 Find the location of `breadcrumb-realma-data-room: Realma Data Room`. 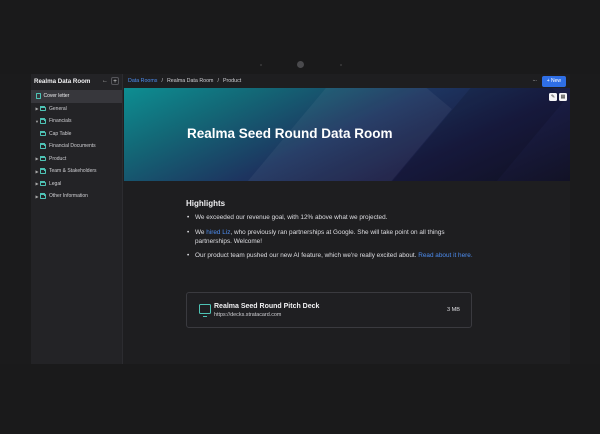

breadcrumb-realma-data-room: Realma Data Room is located at coordinates (190, 81).